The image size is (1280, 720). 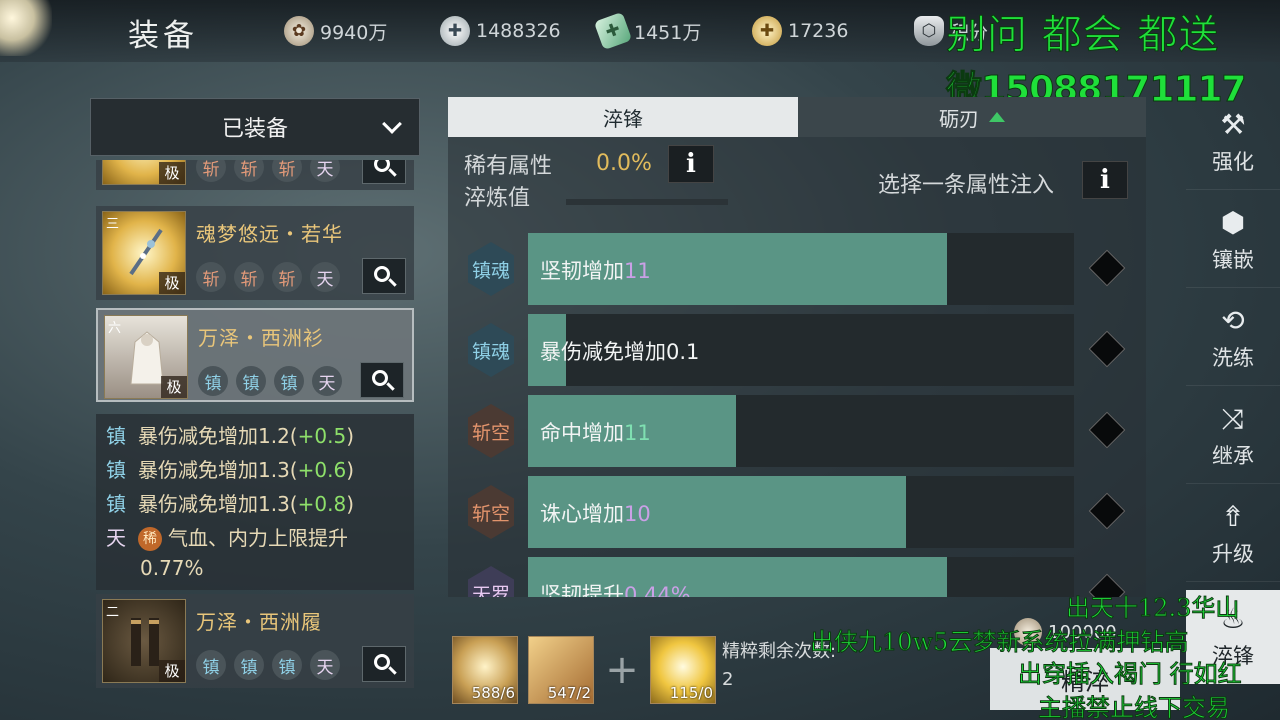 I want to click on attribute-text: 命中增加11, so click(x=595, y=433).